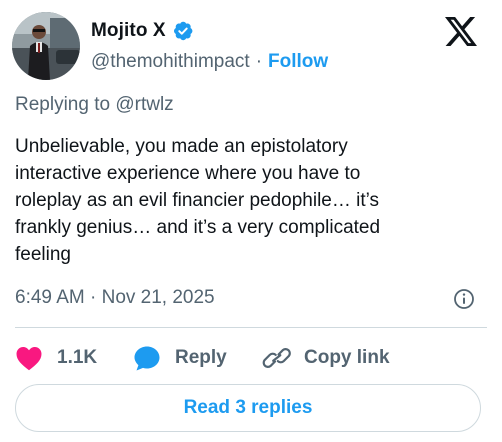 Image resolution: width=502 pixels, height=442 pixels. I want to click on info-icon, so click(464, 299).